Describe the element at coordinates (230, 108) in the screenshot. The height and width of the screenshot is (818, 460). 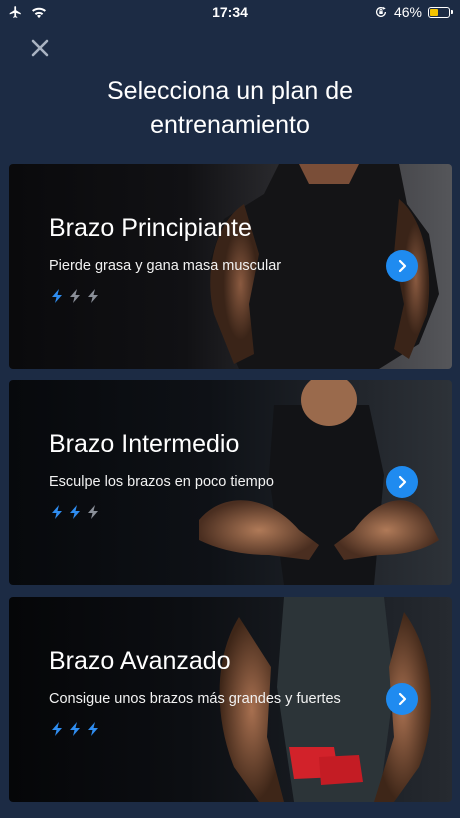
I see `page-title: Selecciona un plan de entrenamiento` at that location.